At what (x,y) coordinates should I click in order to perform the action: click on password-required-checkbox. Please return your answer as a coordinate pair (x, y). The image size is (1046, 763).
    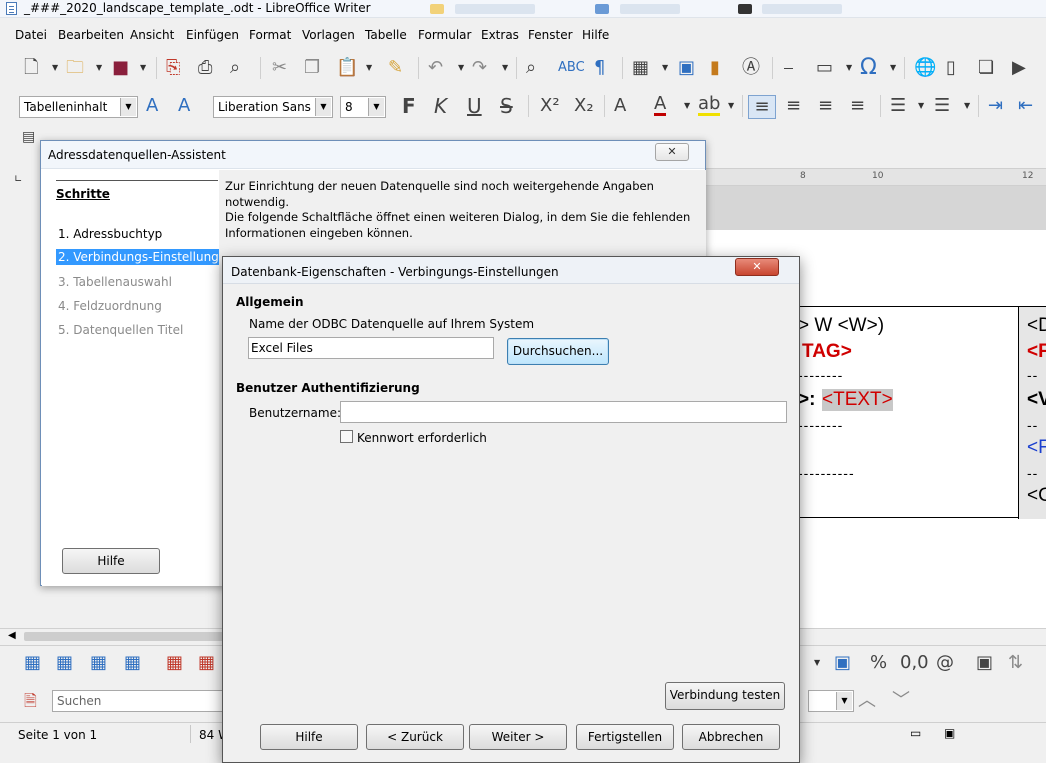
    Looking at the image, I should click on (346, 436).